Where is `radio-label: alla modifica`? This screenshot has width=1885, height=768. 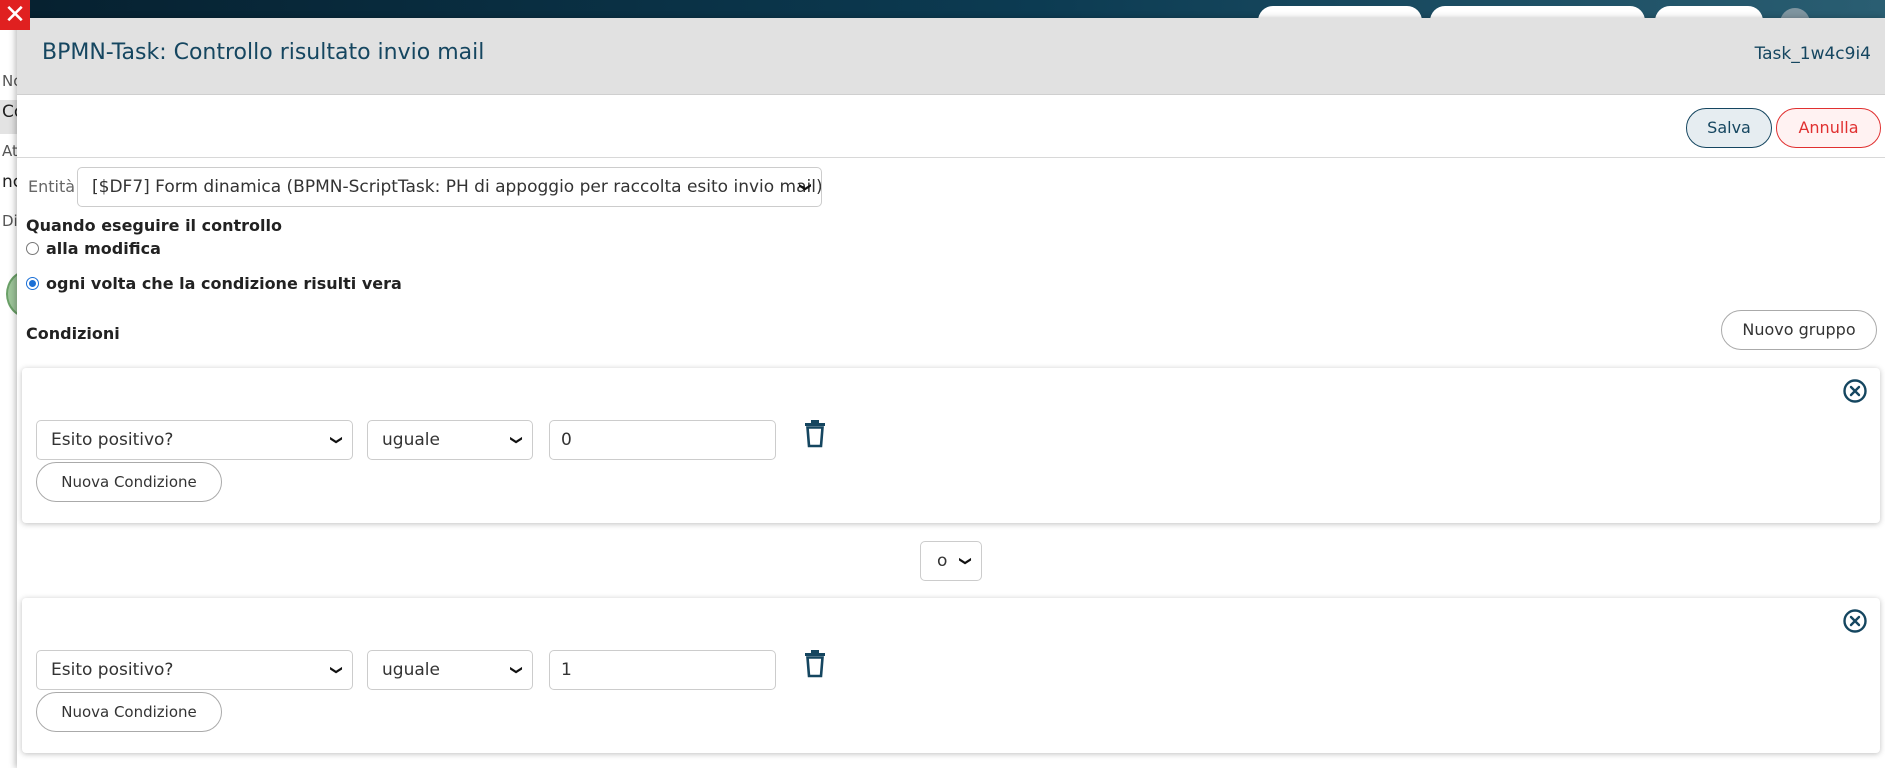 radio-label: alla modifica is located at coordinates (103, 248).